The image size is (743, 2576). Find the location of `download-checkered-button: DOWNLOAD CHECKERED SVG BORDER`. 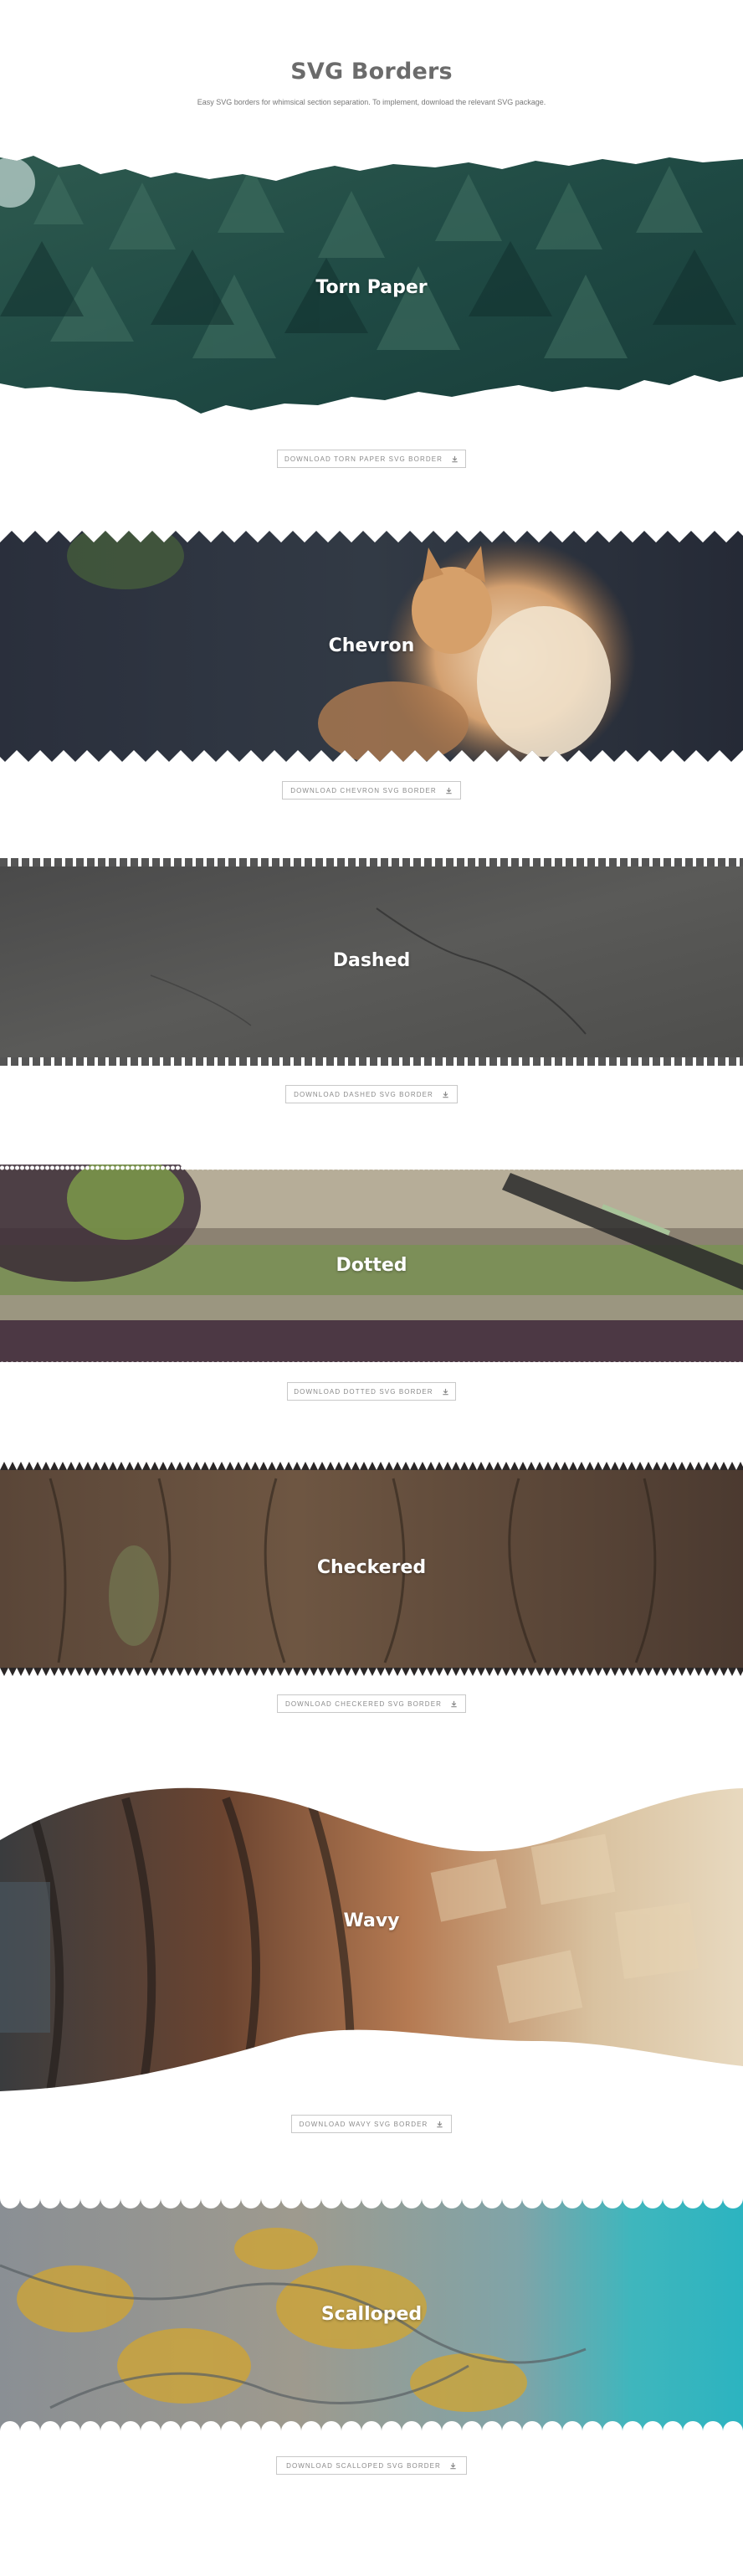

download-checkered-button: DOWNLOAD CHECKERED SVG BORDER is located at coordinates (371, 1703).